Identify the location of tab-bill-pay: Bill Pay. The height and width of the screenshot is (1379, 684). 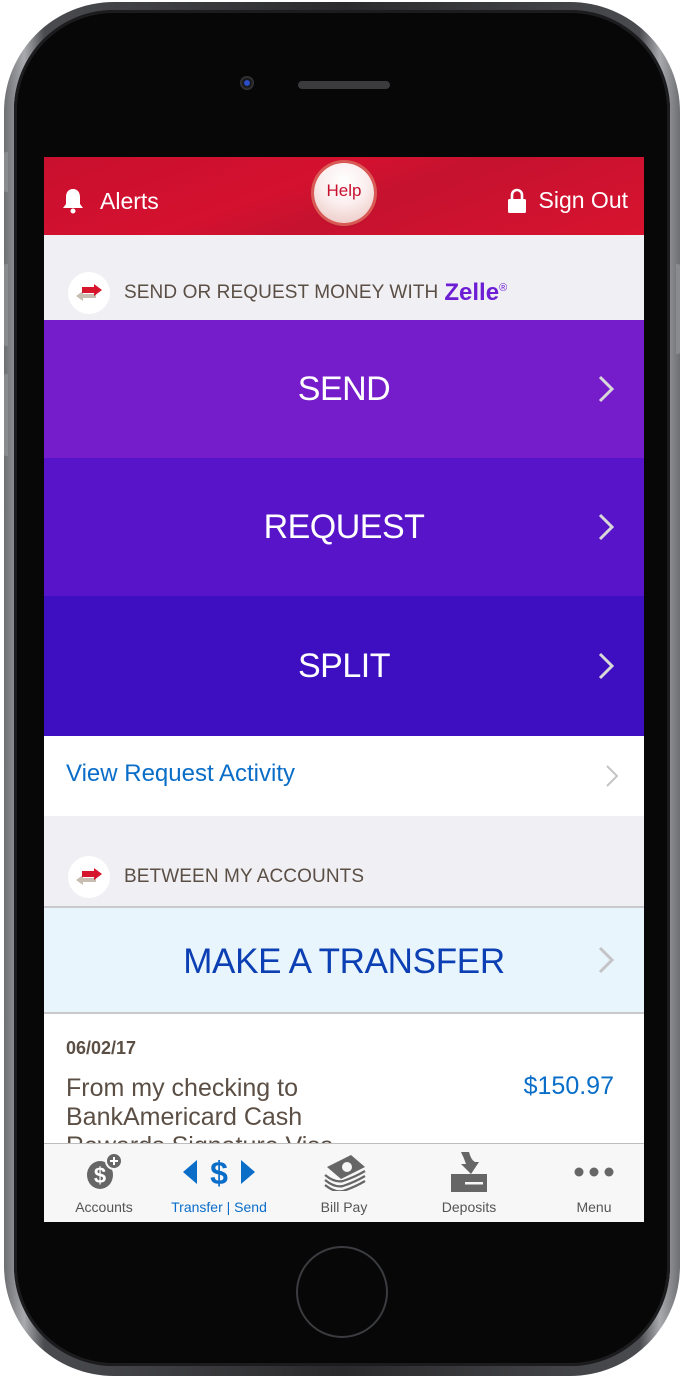
(344, 1183).